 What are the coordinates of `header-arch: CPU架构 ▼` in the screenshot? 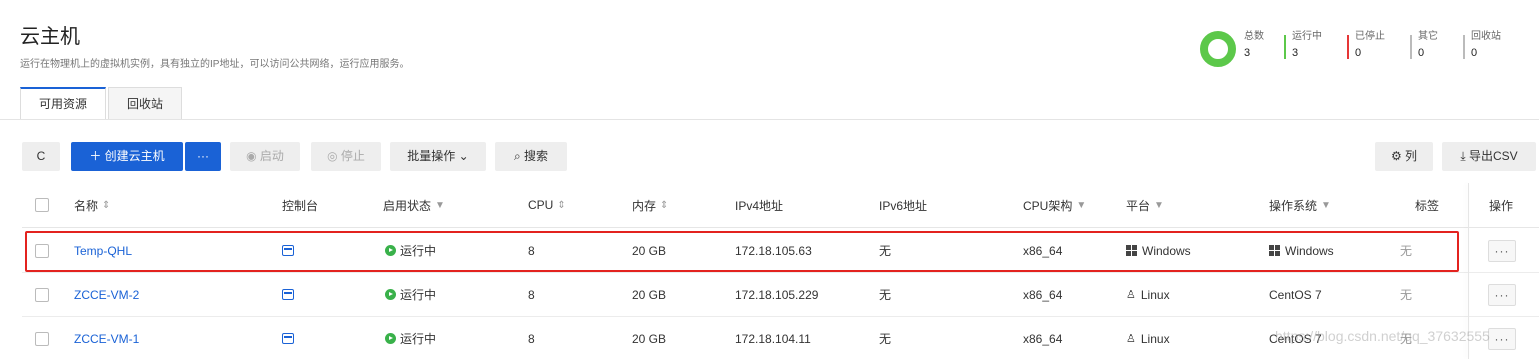 It's located at (1054, 205).